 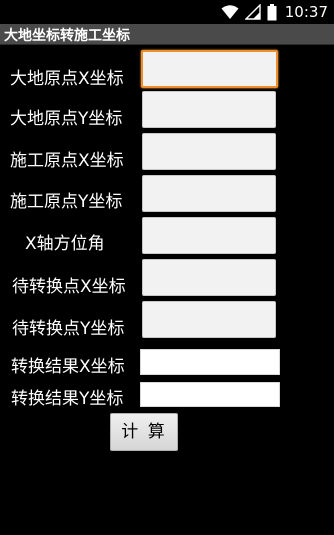 I want to click on calculate-button: 计 算, so click(x=144, y=432).